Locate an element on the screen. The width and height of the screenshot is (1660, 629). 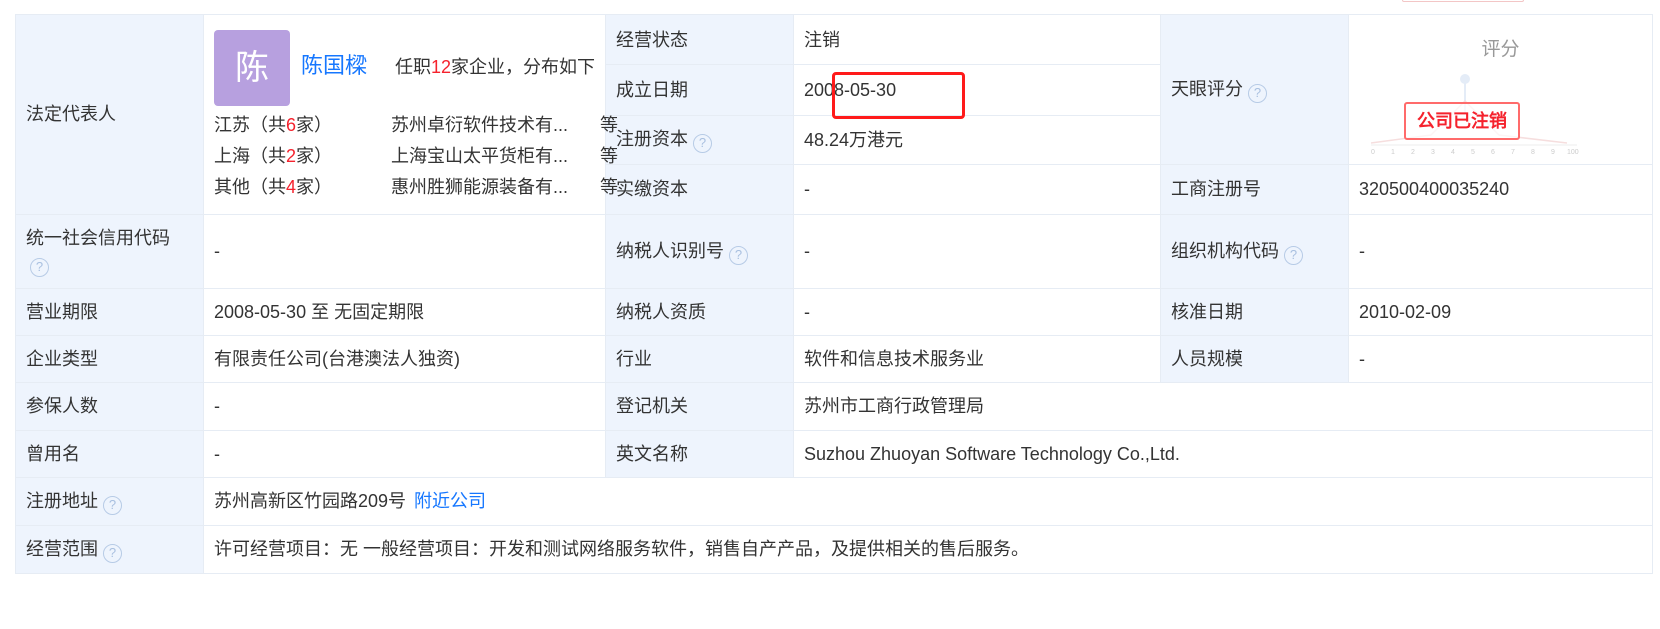
province-row-shanghai: 上海（共2家） 上海宝山太平货柜有... 等 is located at coordinates (416, 157).